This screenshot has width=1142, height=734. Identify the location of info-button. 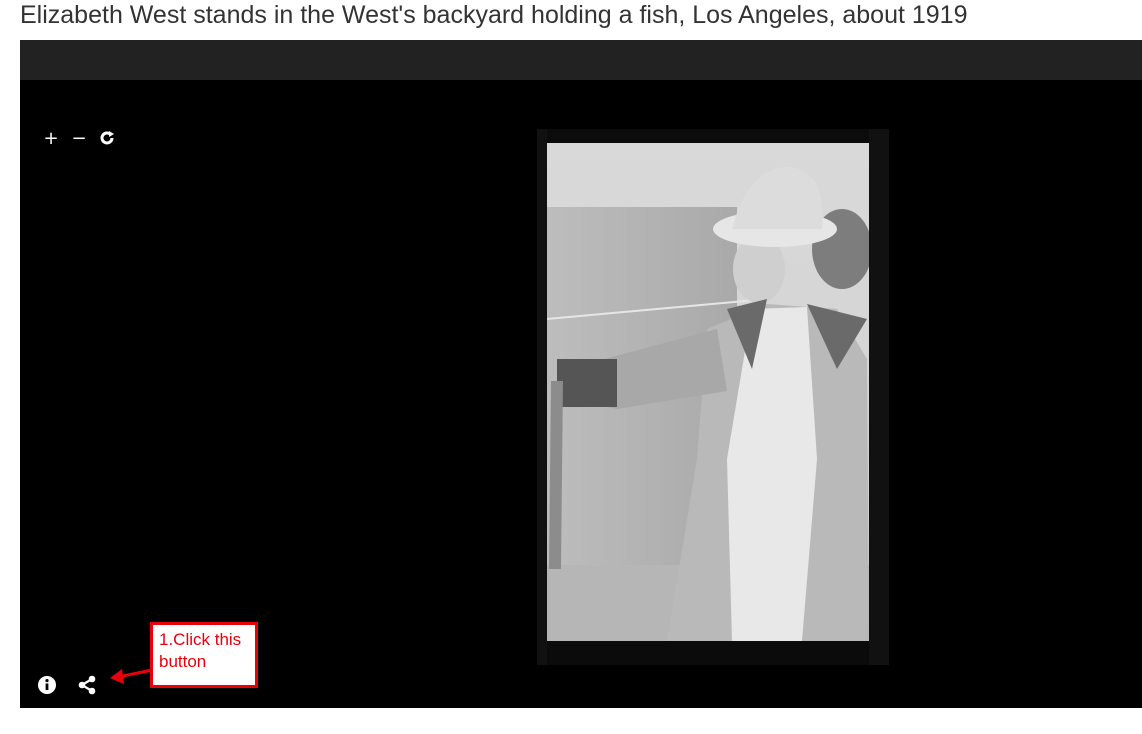
(47, 685).